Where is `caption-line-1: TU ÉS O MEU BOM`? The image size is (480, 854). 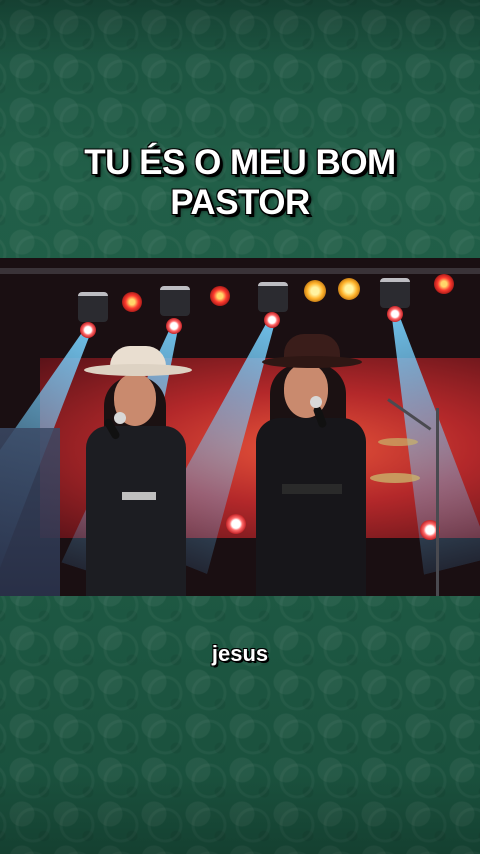 caption-line-1: TU ÉS O MEU BOM is located at coordinates (240, 162).